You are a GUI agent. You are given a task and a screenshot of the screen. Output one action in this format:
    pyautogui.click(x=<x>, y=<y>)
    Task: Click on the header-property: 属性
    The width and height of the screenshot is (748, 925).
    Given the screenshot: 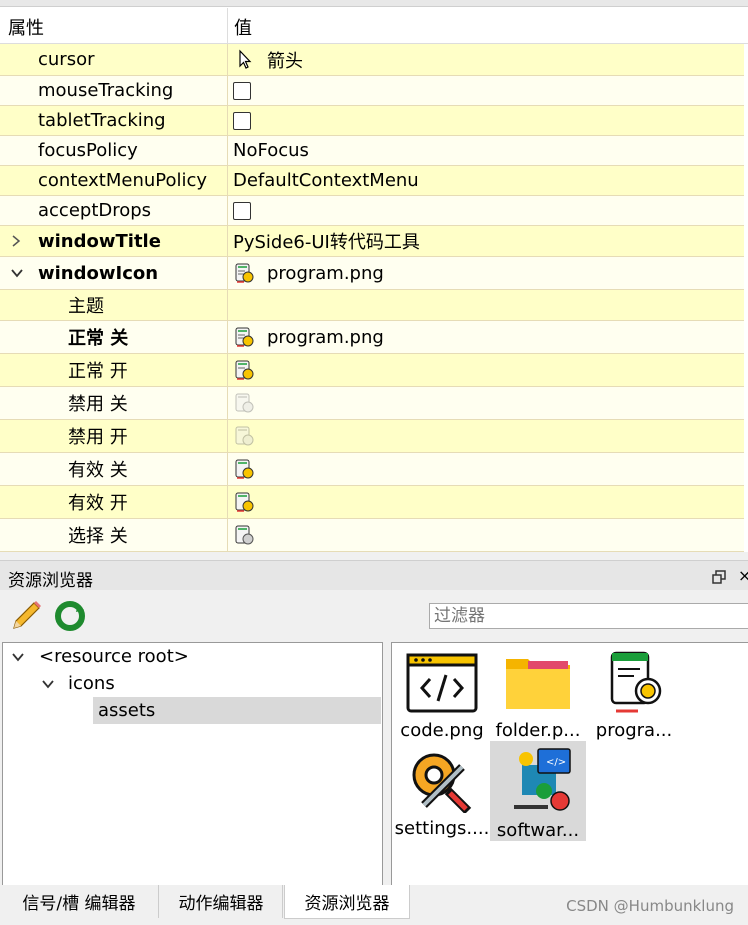 What is the action you would take?
    pyautogui.click(x=26, y=27)
    